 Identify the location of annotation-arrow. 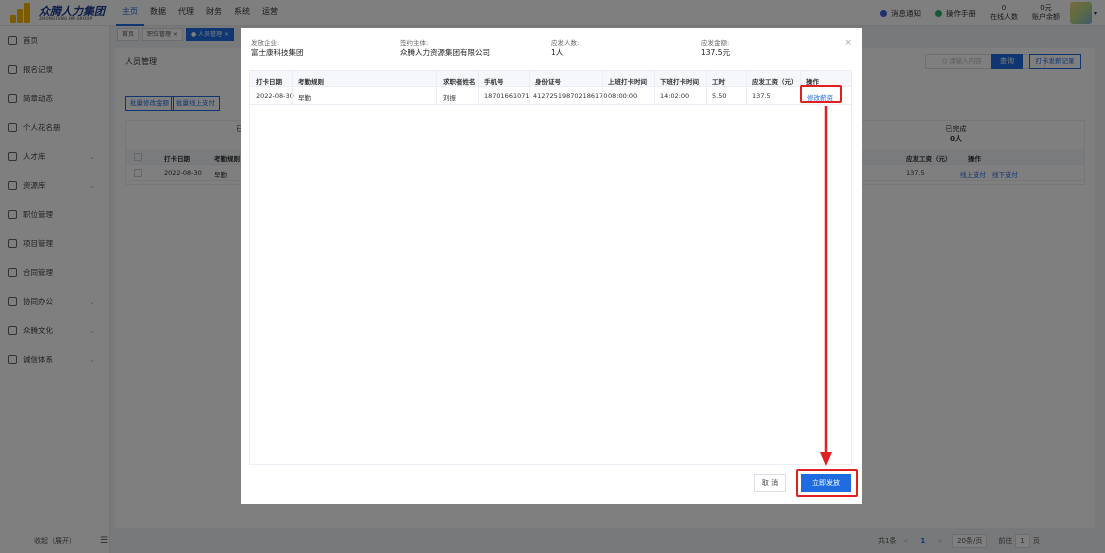
(826, 286).